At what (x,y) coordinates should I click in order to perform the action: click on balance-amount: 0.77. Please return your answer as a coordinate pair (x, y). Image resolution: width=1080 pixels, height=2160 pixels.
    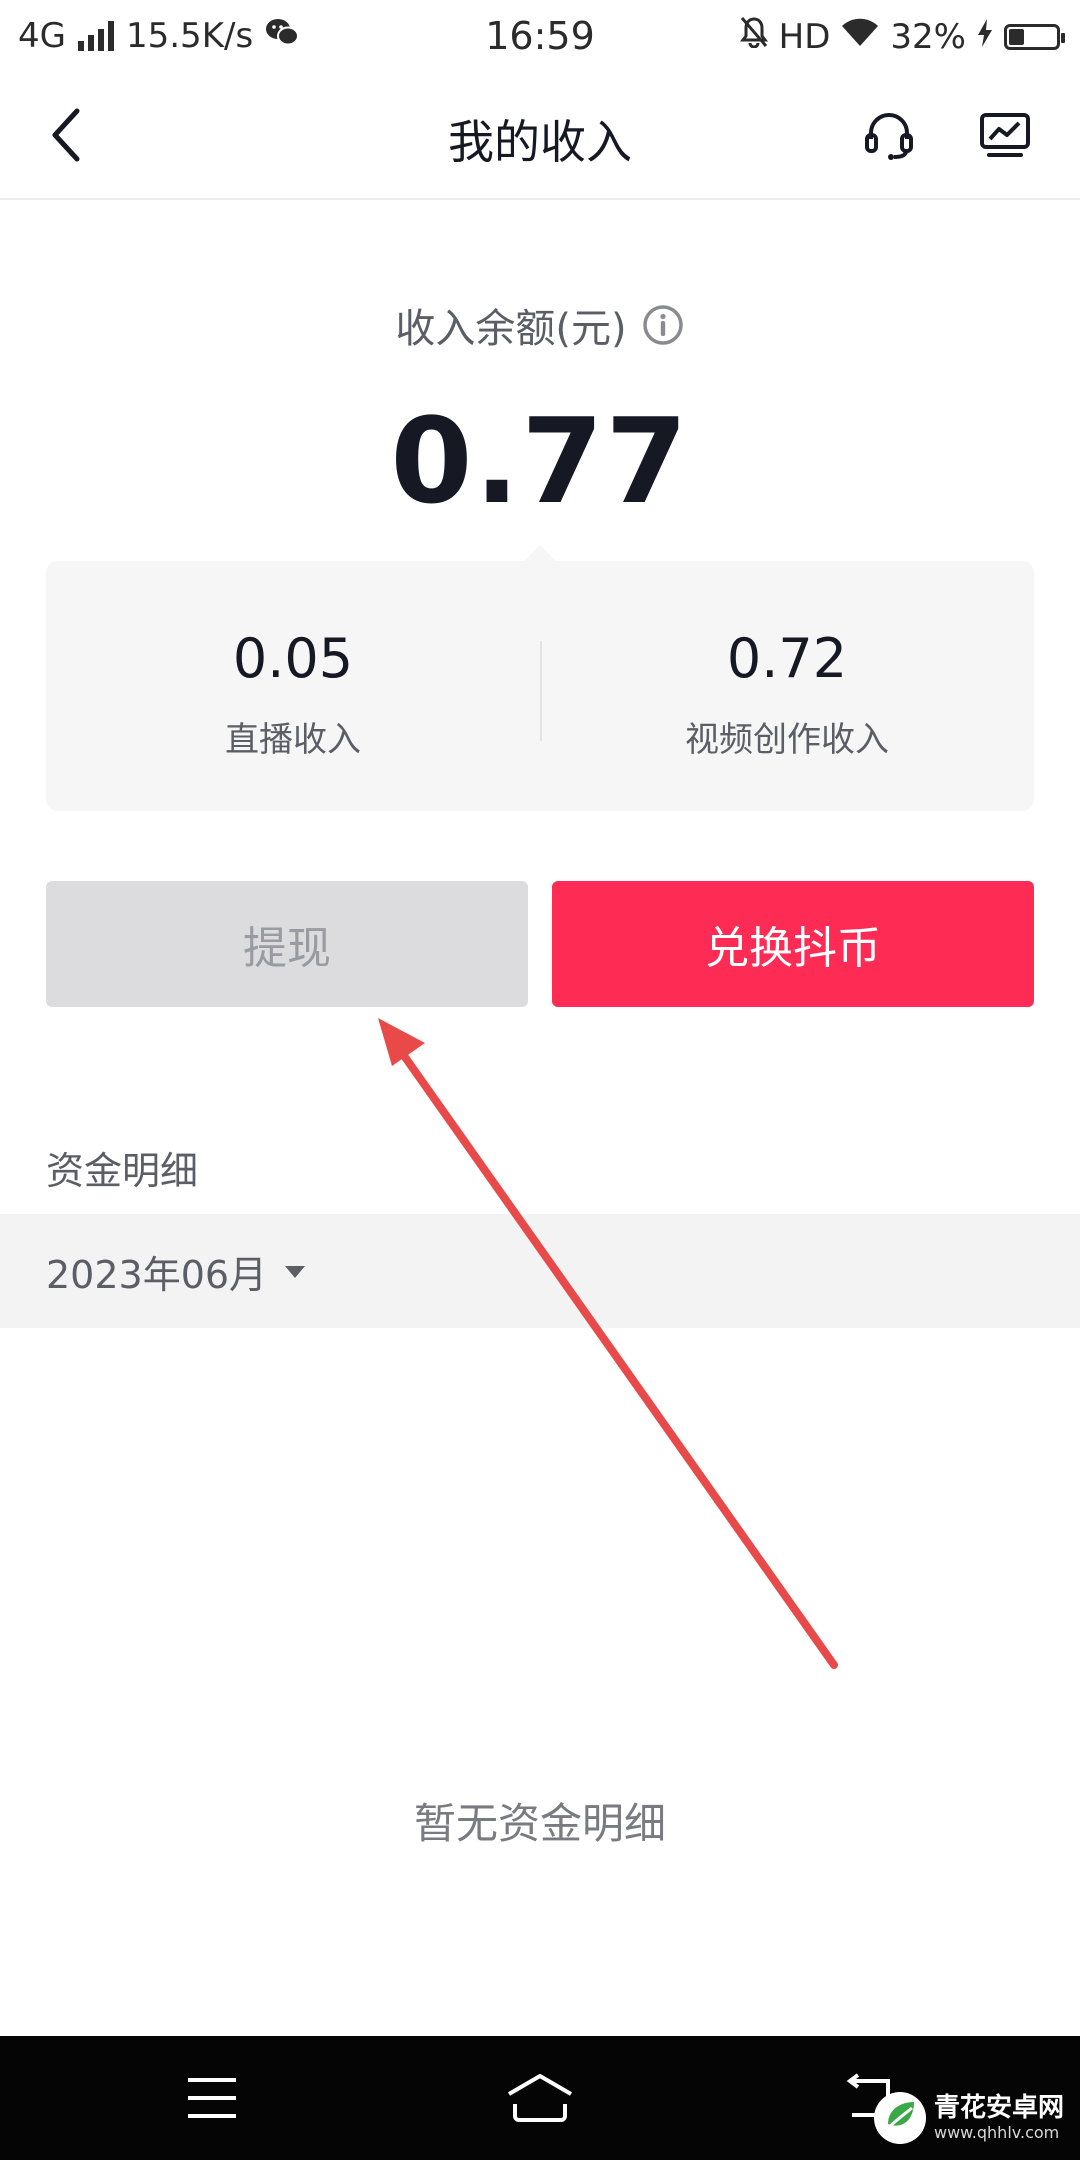
    Looking at the image, I should click on (540, 461).